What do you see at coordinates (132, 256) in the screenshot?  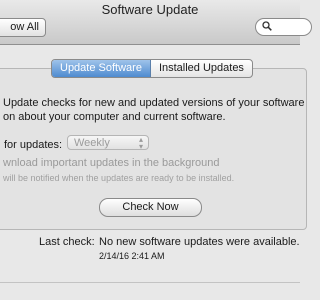 I see `last-check-timestamp: 2/14/16 2:41 AM` at bounding box center [132, 256].